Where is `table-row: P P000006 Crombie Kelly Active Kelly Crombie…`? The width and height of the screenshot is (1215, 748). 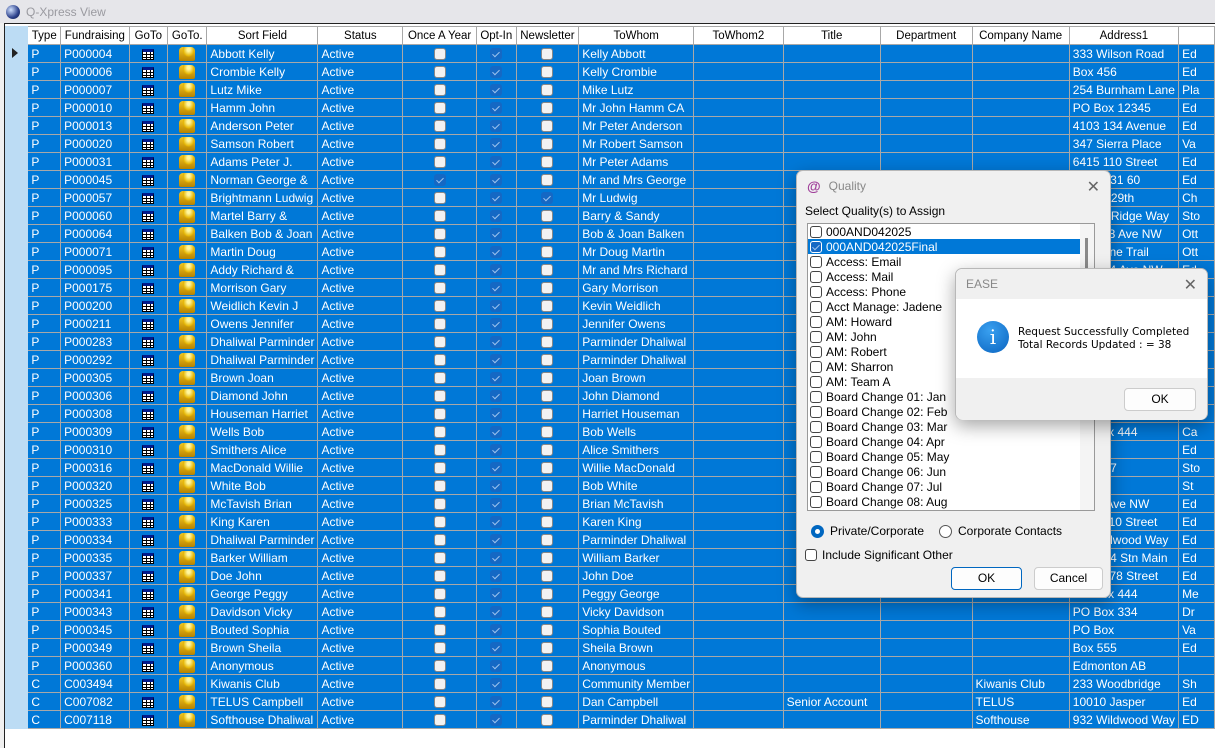 table-row: P P000006 Crombie Kelly Active Kelly Crombie… is located at coordinates (610, 71).